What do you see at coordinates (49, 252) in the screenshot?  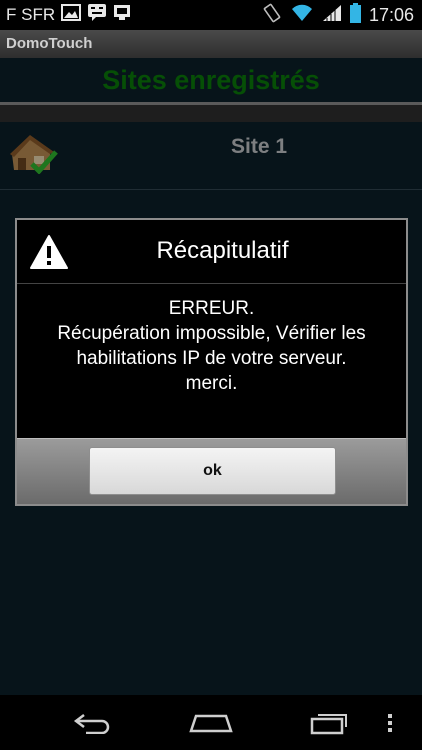 I see `warning-icon` at bounding box center [49, 252].